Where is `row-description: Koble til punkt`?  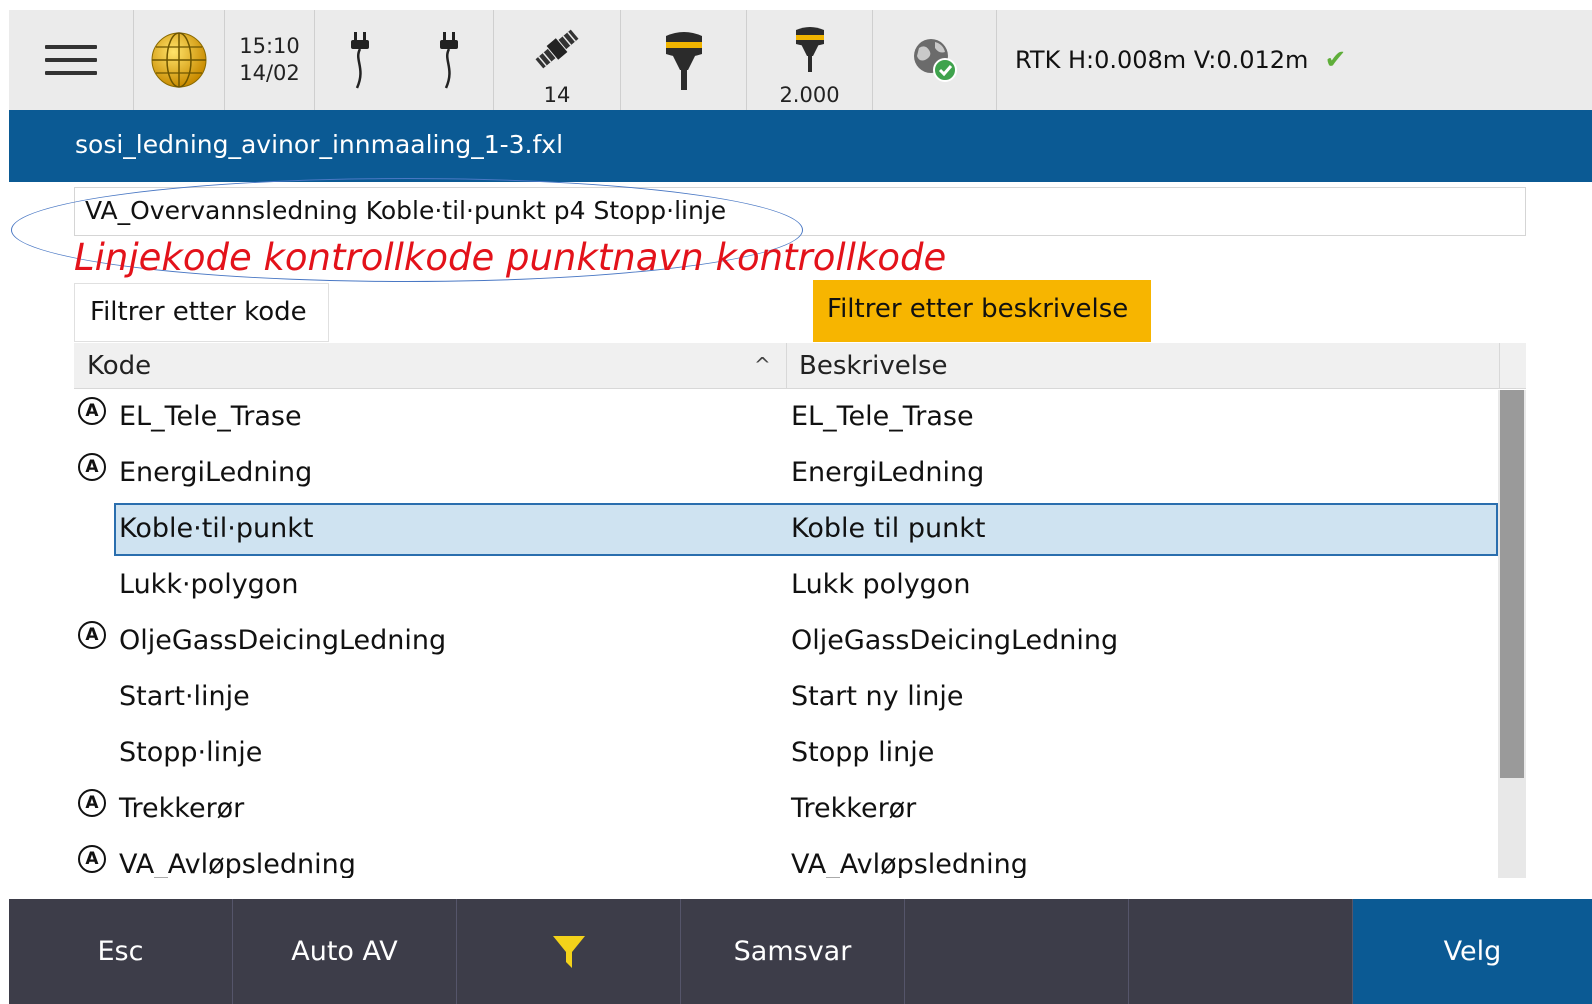 row-description: Koble til punkt is located at coordinates (888, 528).